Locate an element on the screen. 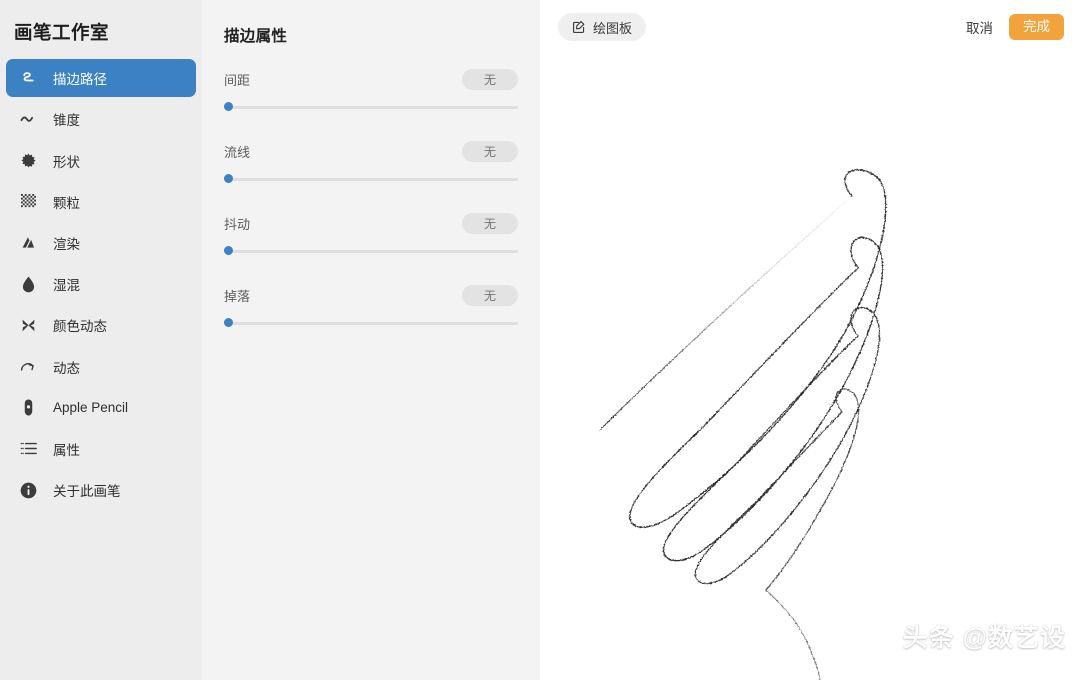 The image size is (1080, 680). sidebar-item-6: 湿混 is located at coordinates (101, 284).